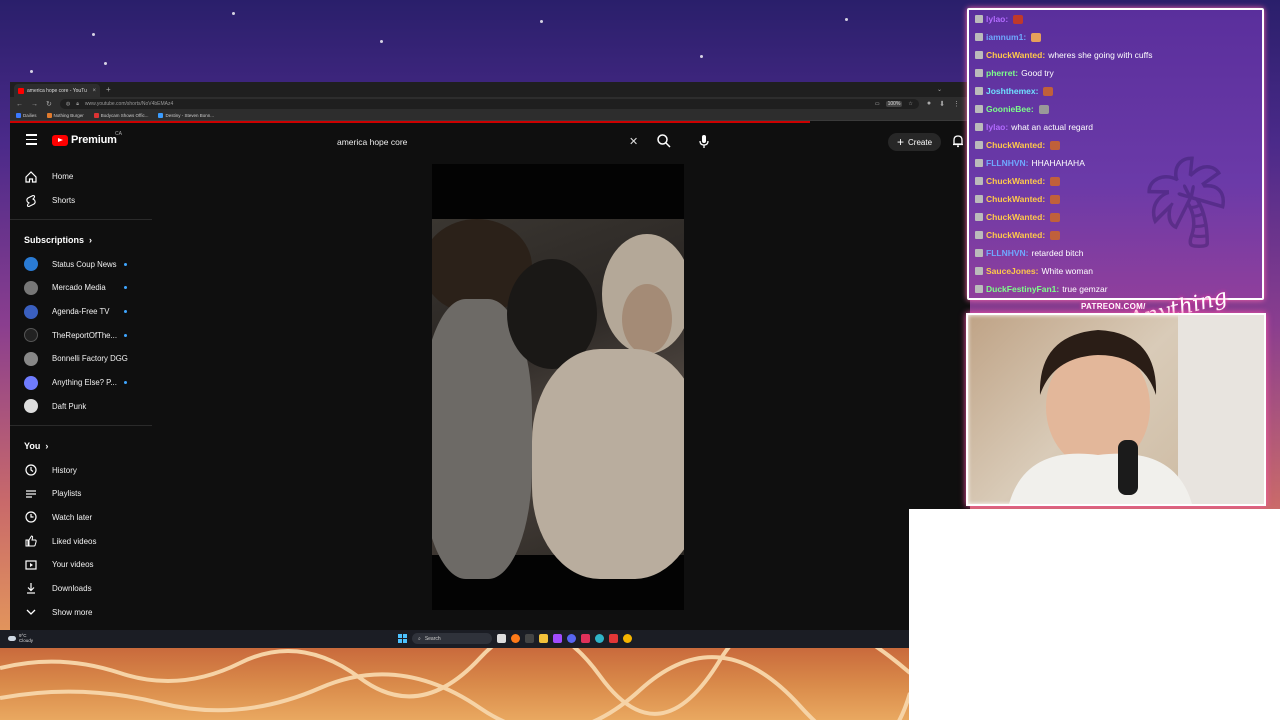  I want to click on sidebar-item-watch-later: Watch later, so click(81, 518).